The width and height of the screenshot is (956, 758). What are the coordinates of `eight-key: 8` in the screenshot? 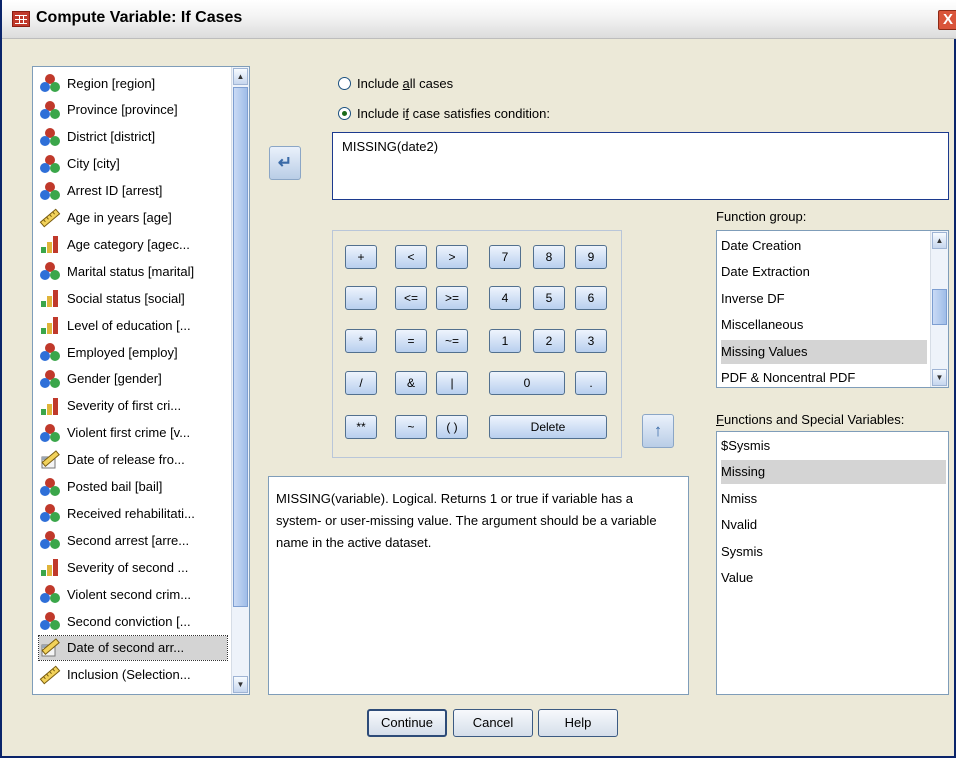 It's located at (549, 257).